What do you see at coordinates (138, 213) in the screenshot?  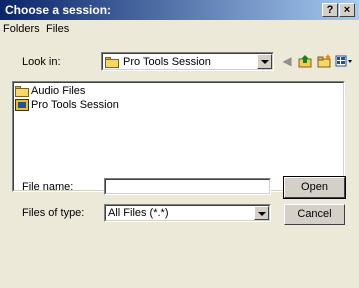 I see `file-type-value: All Files (*.*)` at bounding box center [138, 213].